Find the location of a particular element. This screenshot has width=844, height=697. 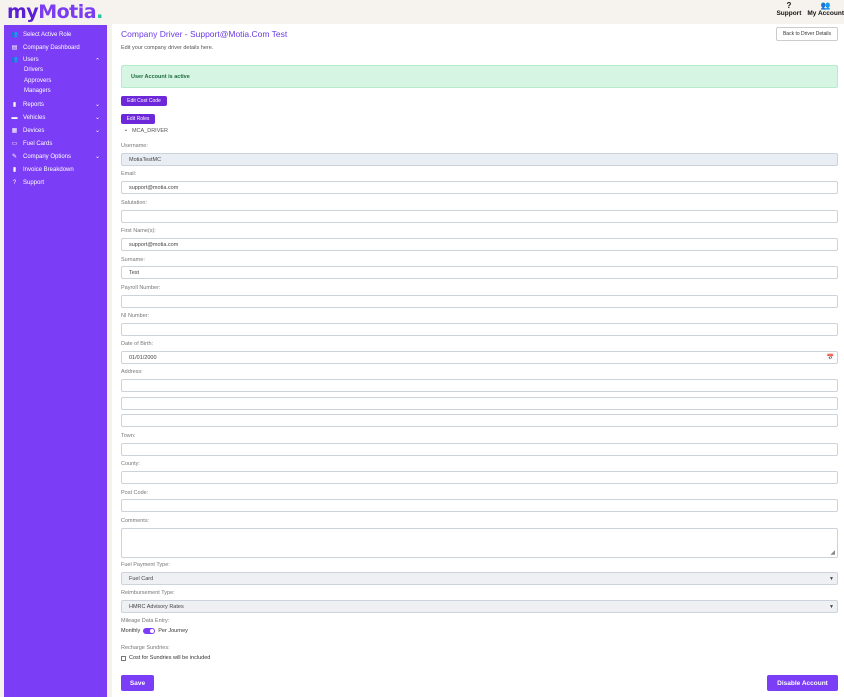

surname-field: Test is located at coordinates (479, 272).